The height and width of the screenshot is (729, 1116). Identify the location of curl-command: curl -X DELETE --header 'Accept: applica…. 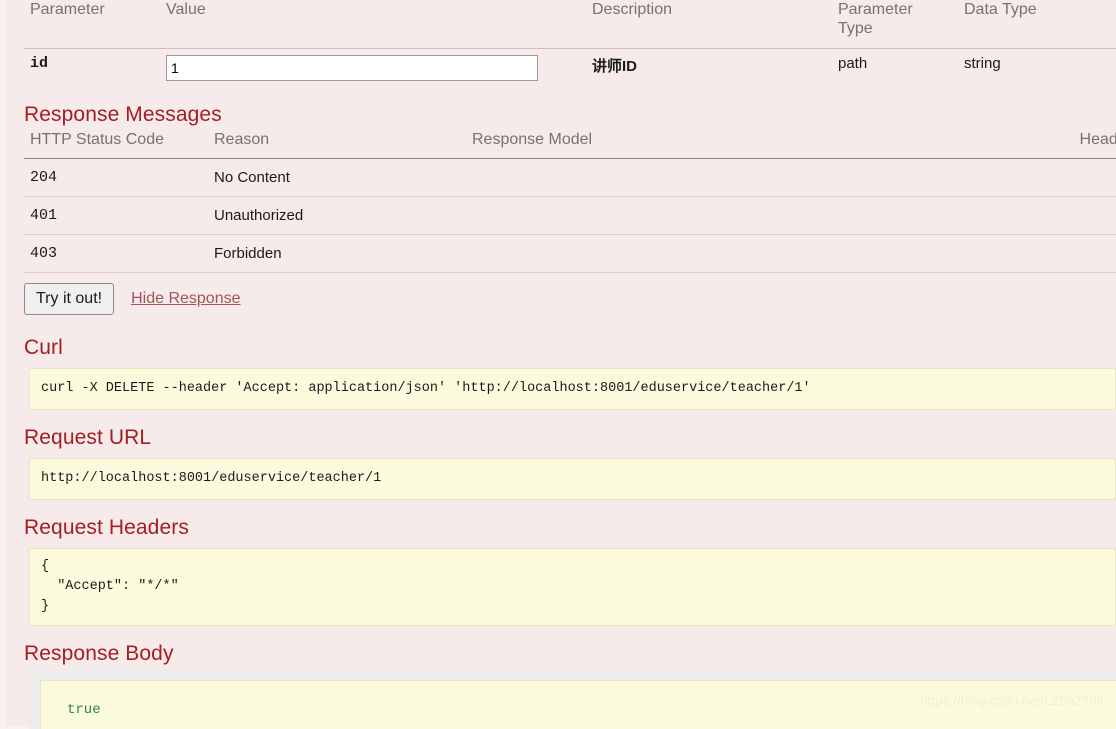
(572, 389).